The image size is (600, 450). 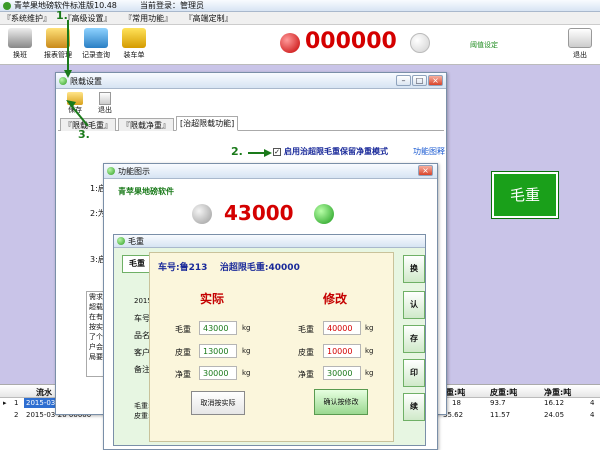 I want to click on truck-icon, so click(x=134, y=38).